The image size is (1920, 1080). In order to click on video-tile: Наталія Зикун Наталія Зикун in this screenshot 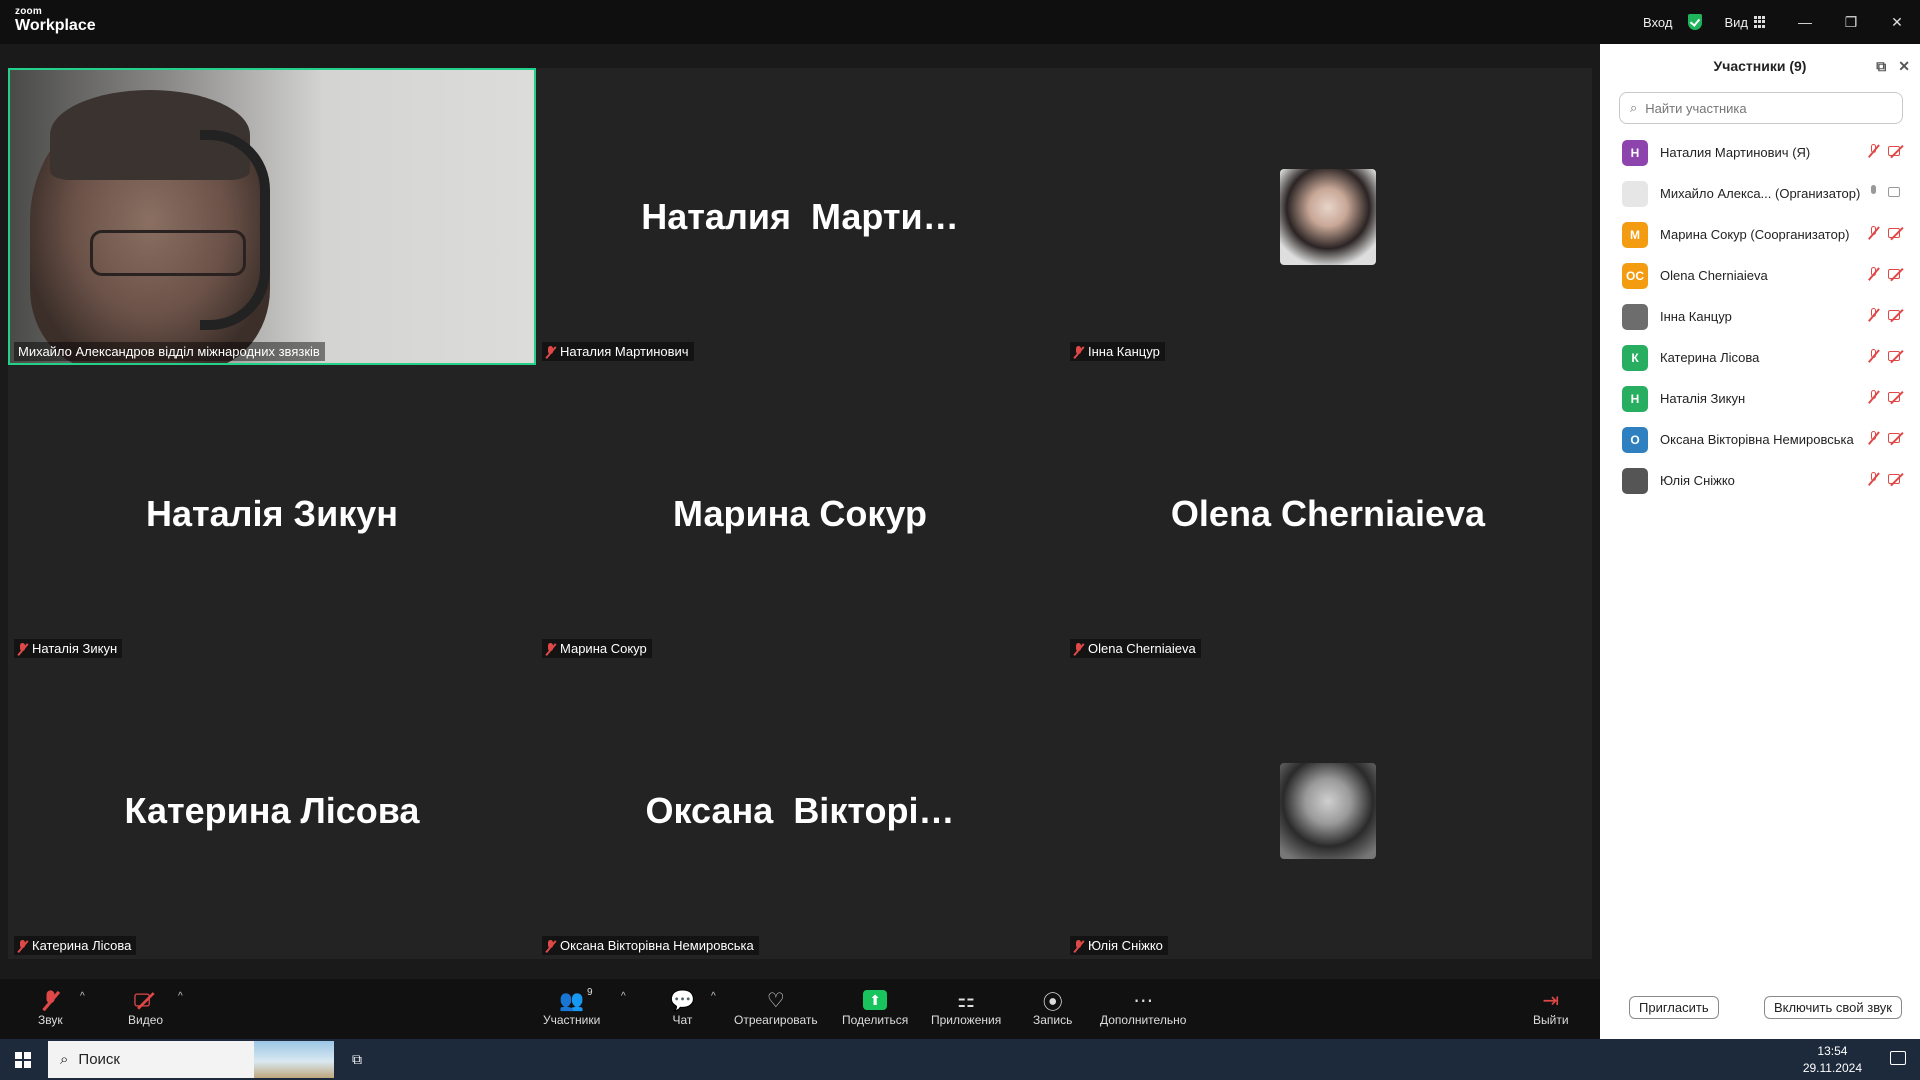, I will do `click(272, 513)`.